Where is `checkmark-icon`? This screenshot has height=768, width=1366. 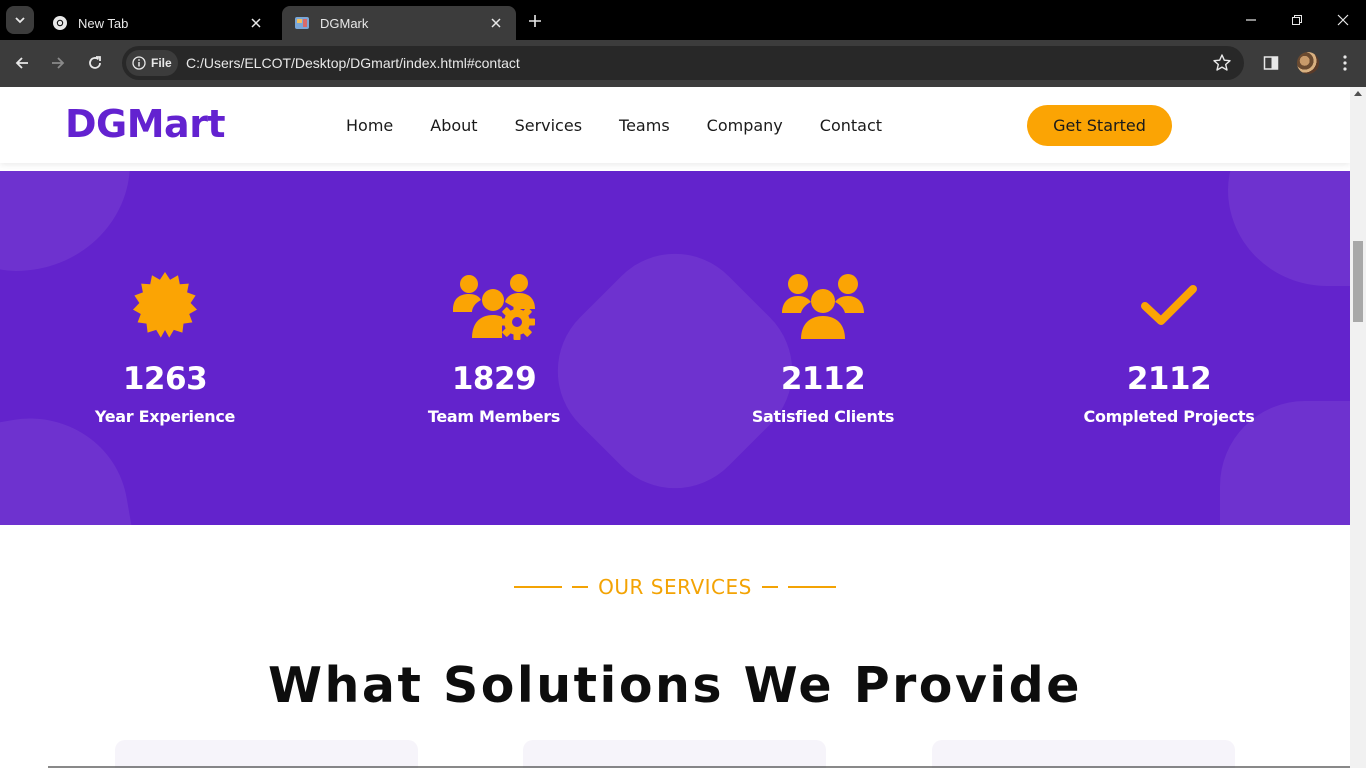 checkmark-icon is located at coordinates (1169, 306).